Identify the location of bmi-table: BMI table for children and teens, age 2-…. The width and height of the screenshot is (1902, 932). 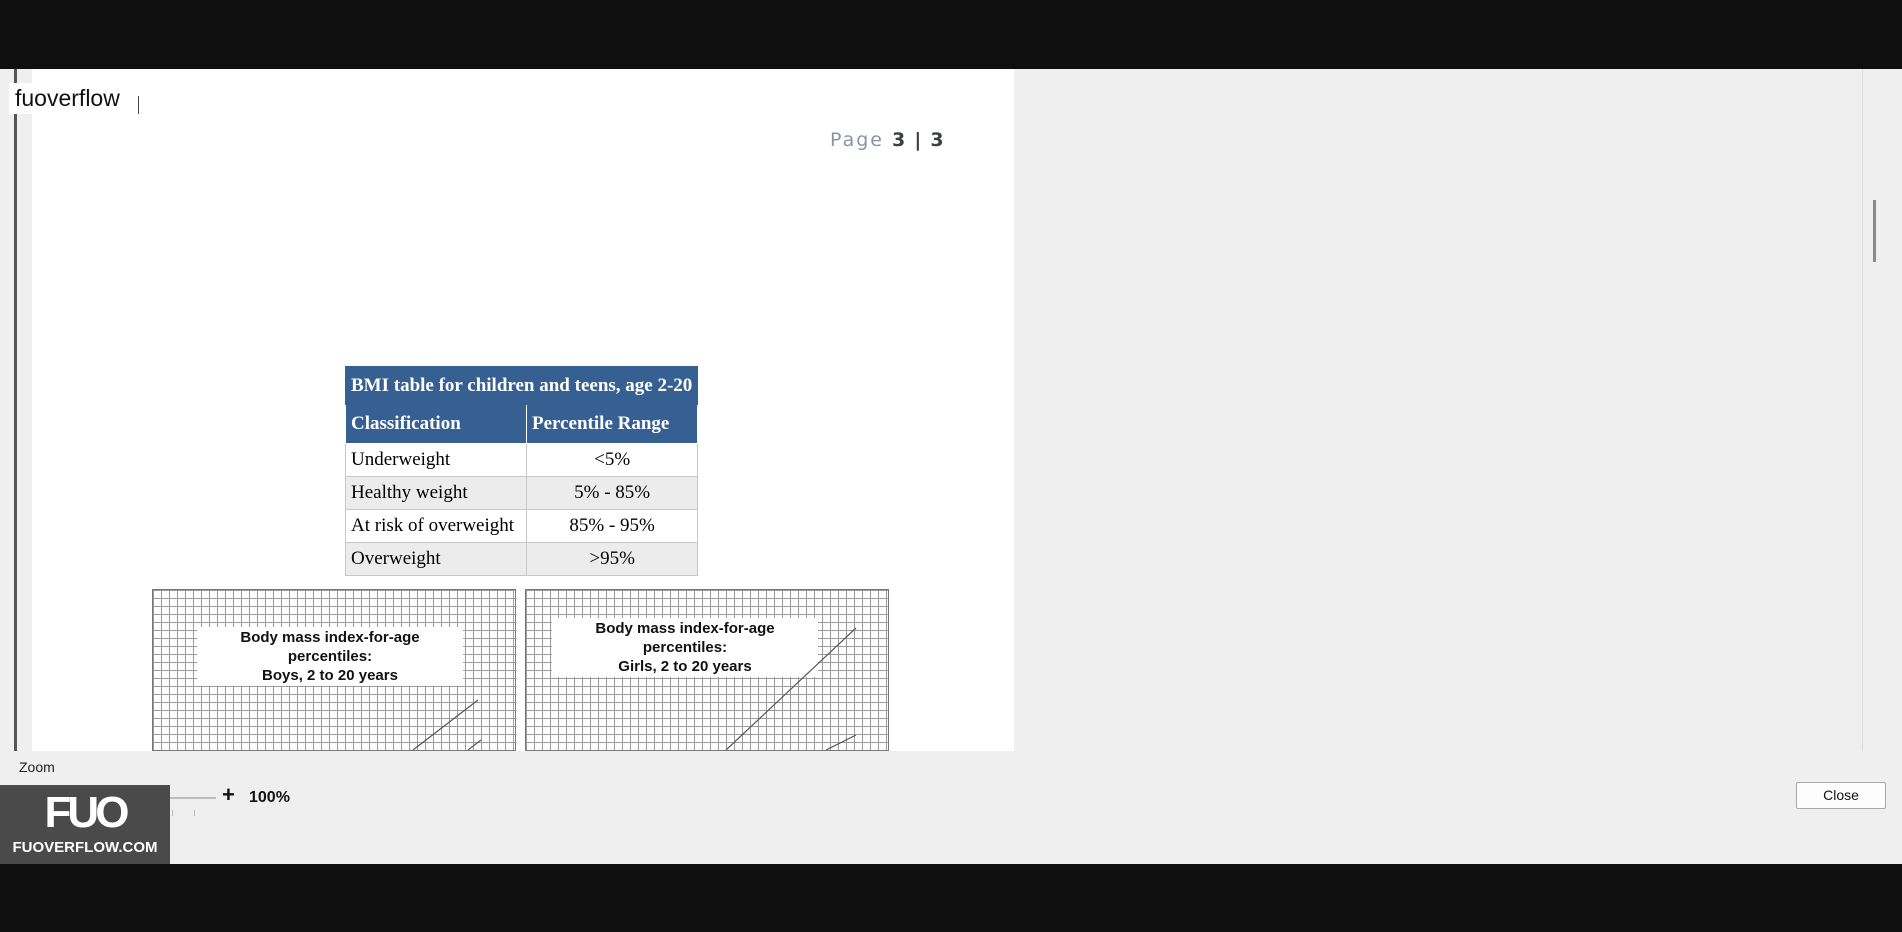
(521, 471).